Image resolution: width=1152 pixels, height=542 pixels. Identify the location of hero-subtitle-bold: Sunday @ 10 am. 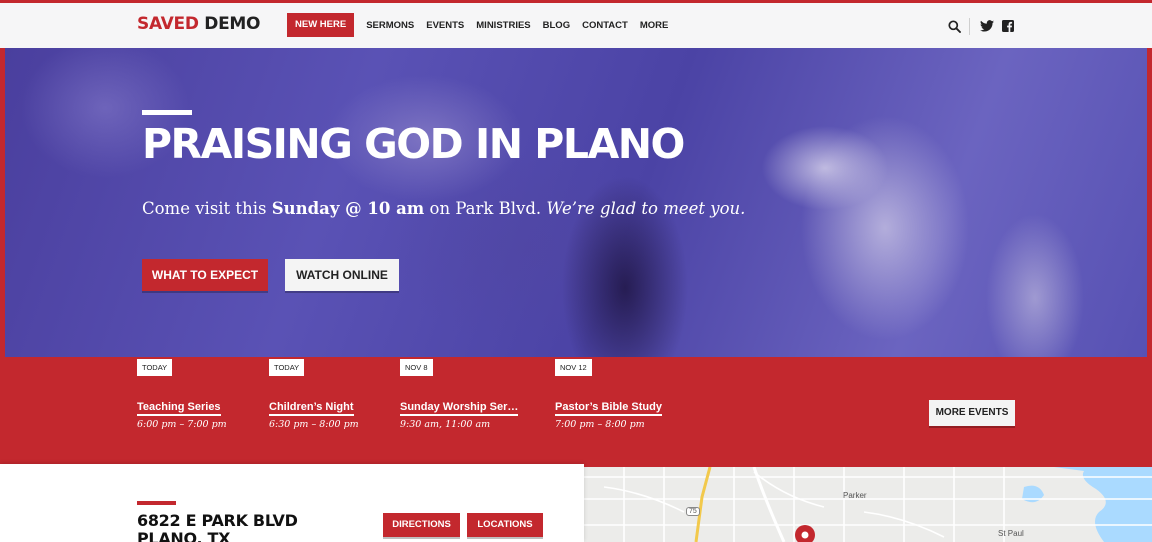
(348, 208).